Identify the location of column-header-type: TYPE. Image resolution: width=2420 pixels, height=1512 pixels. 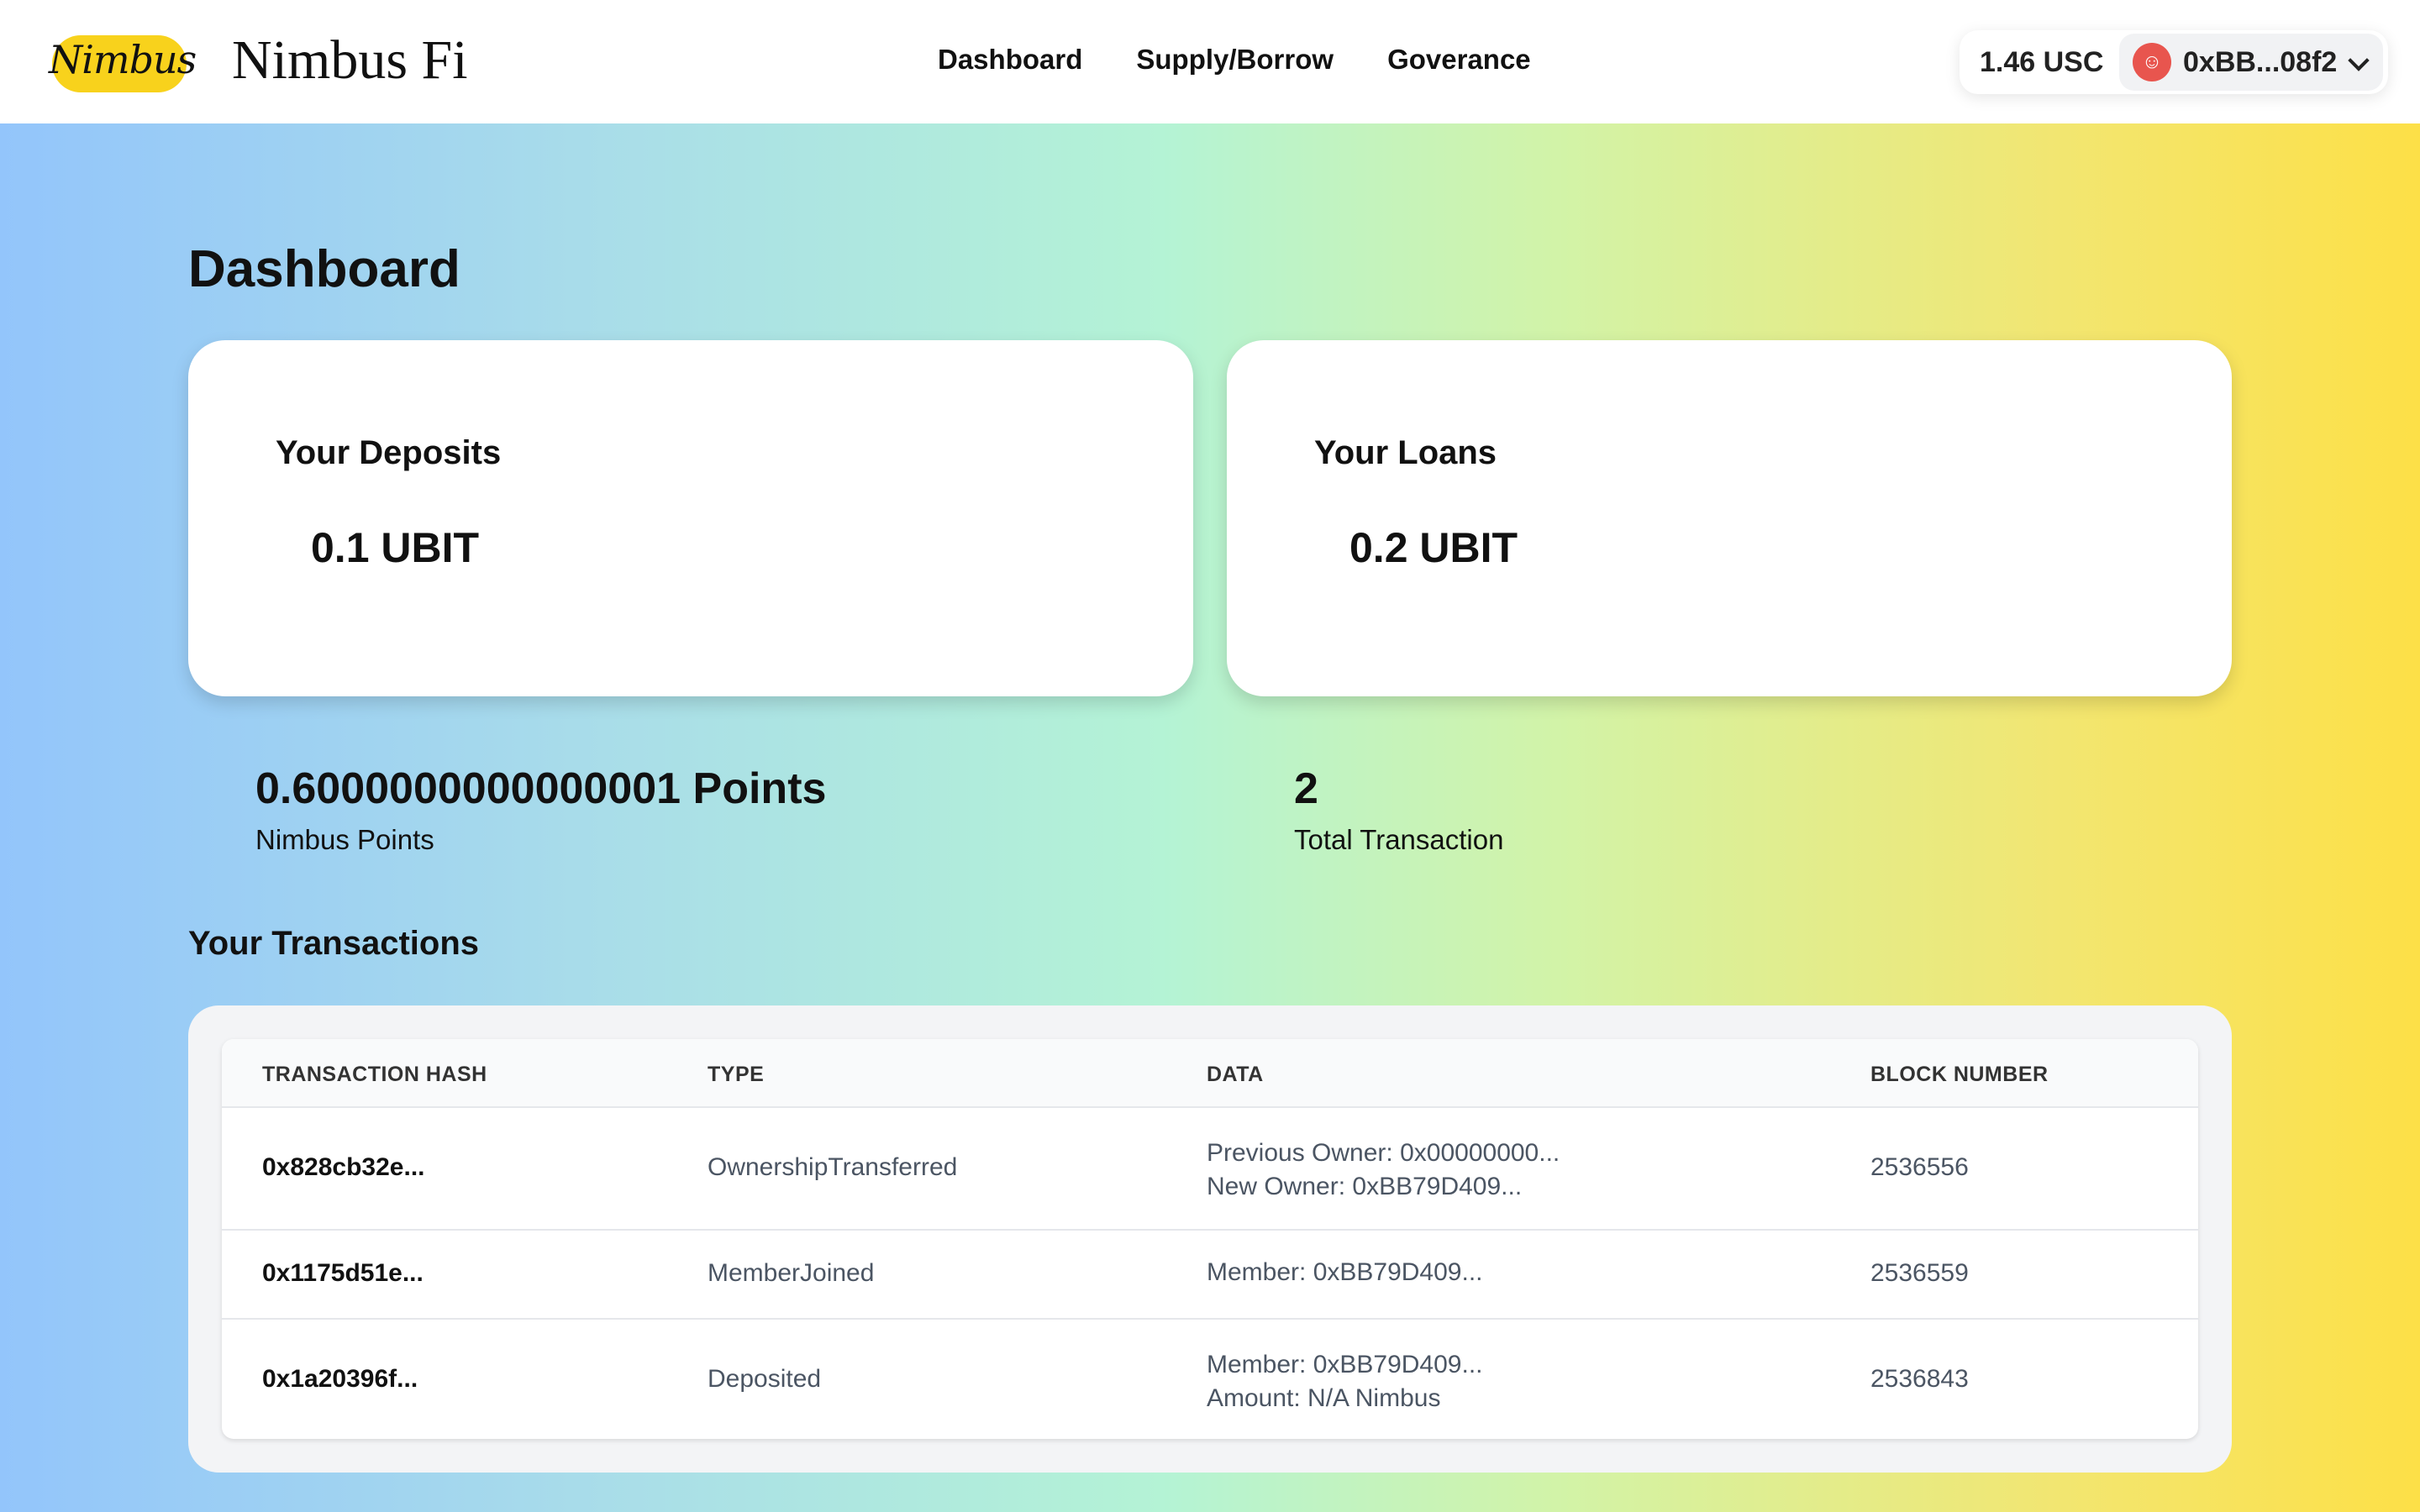
(736, 1074).